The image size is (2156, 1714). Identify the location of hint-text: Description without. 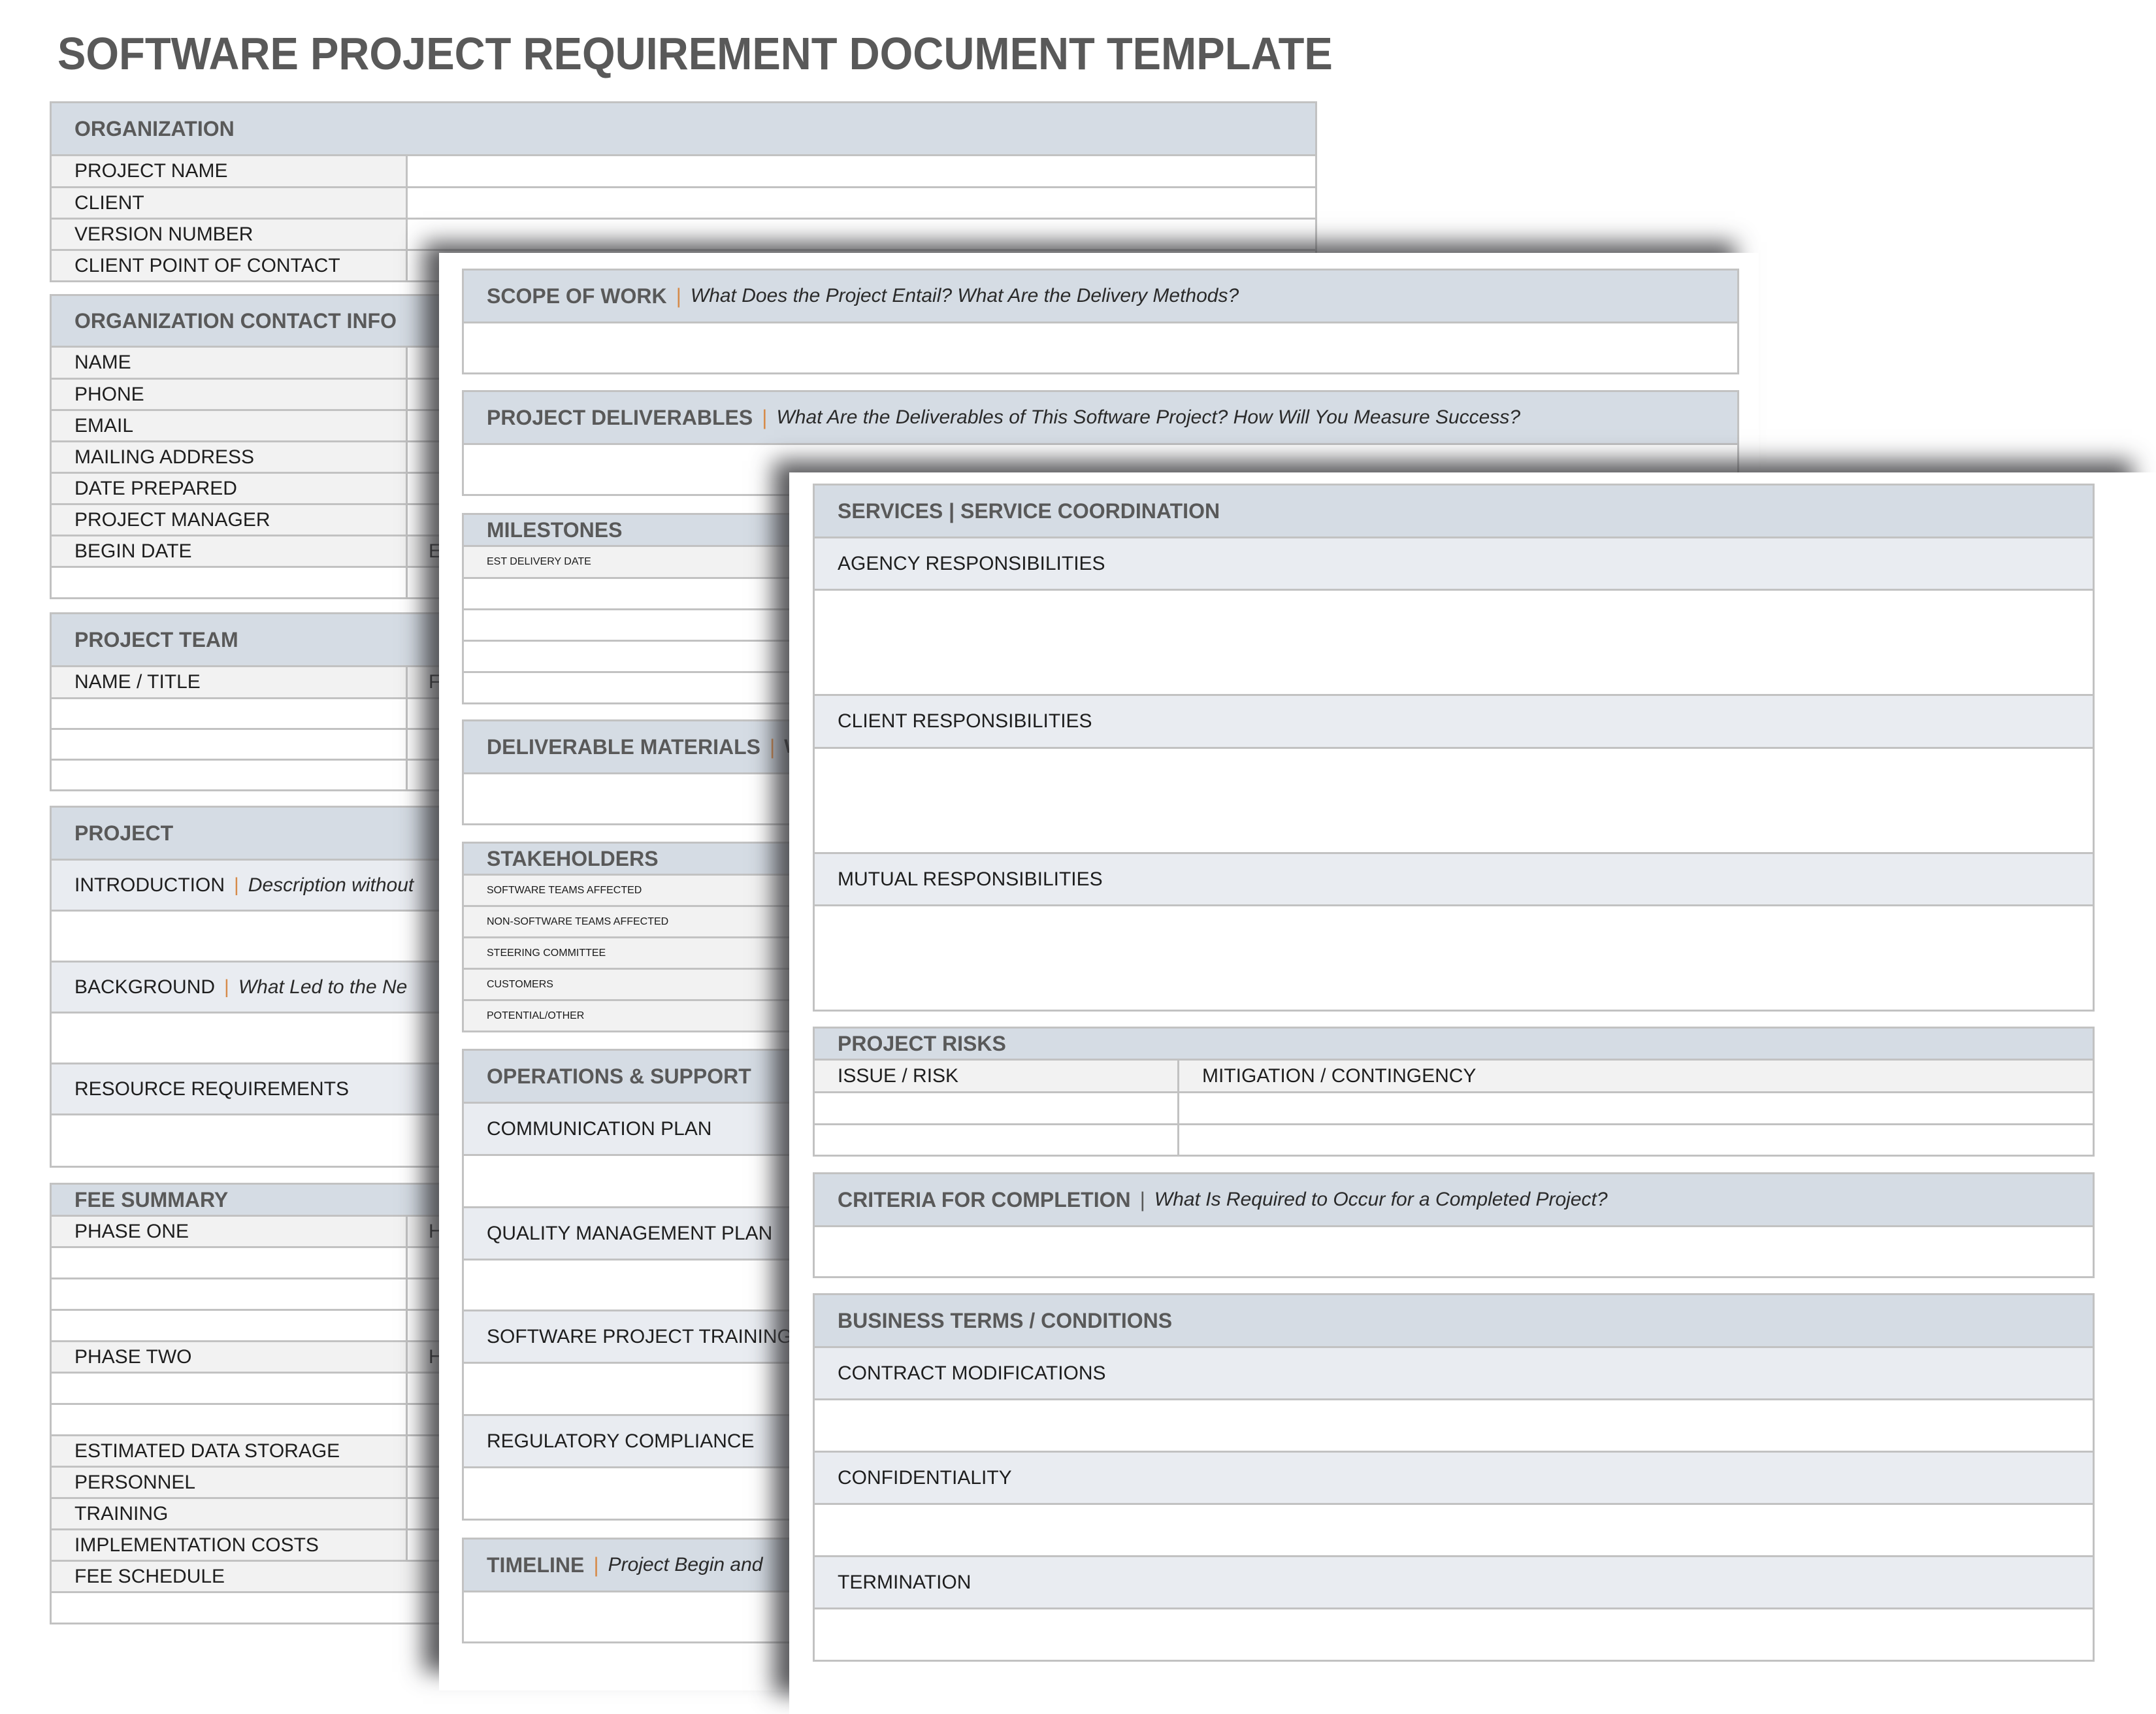
(331, 885).